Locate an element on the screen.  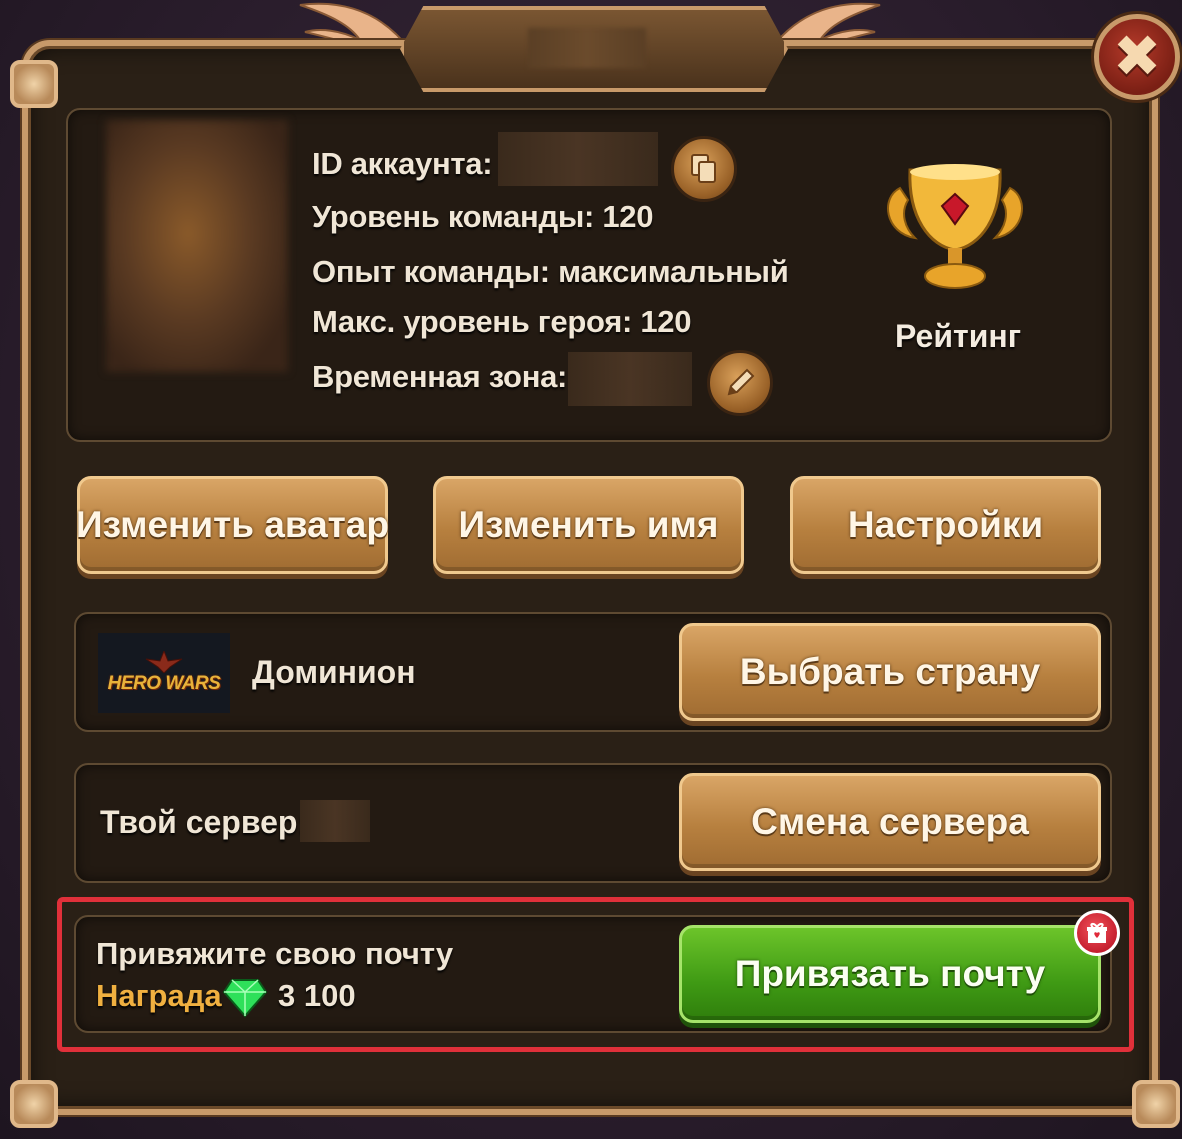
hero-wars-logo: HERO WARS is located at coordinates (164, 673).